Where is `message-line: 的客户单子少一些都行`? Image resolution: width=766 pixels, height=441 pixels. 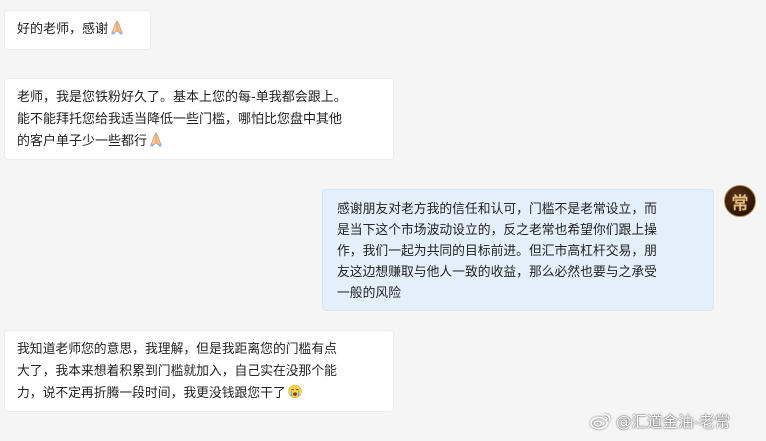
message-line: 的客户单子少一些都行 is located at coordinates (199, 142).